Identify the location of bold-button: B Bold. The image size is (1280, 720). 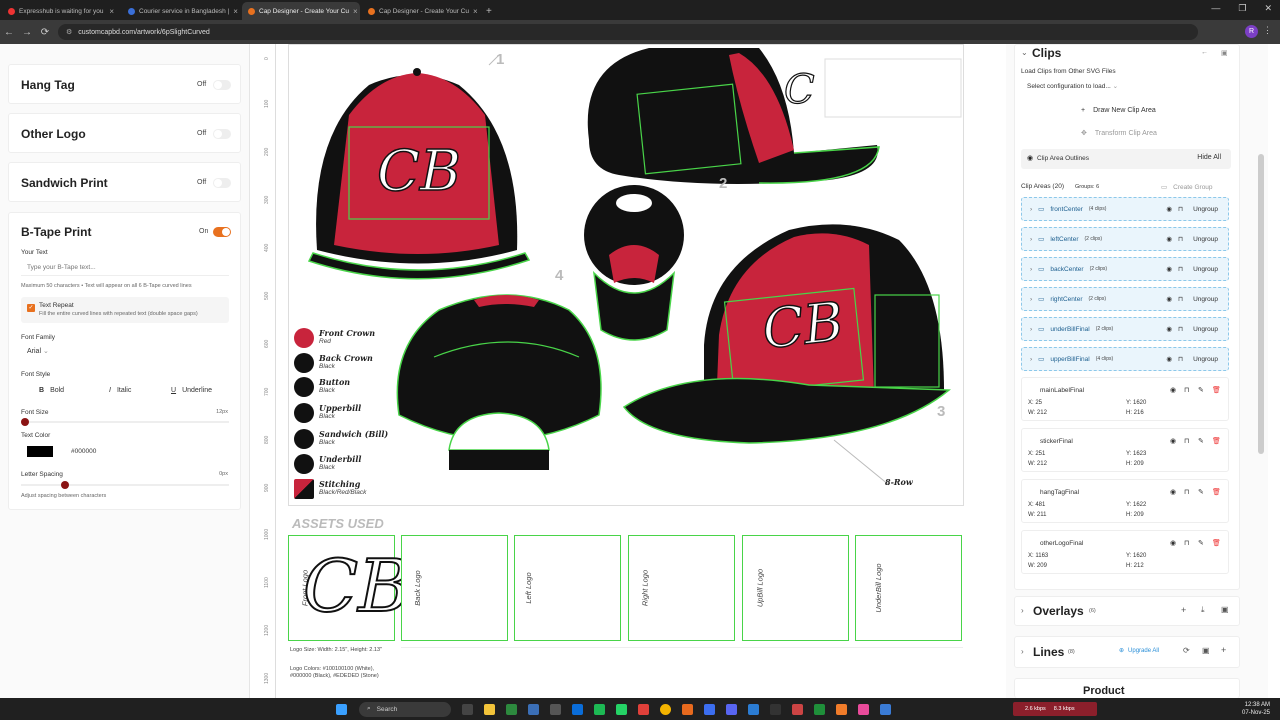
(51, 390).